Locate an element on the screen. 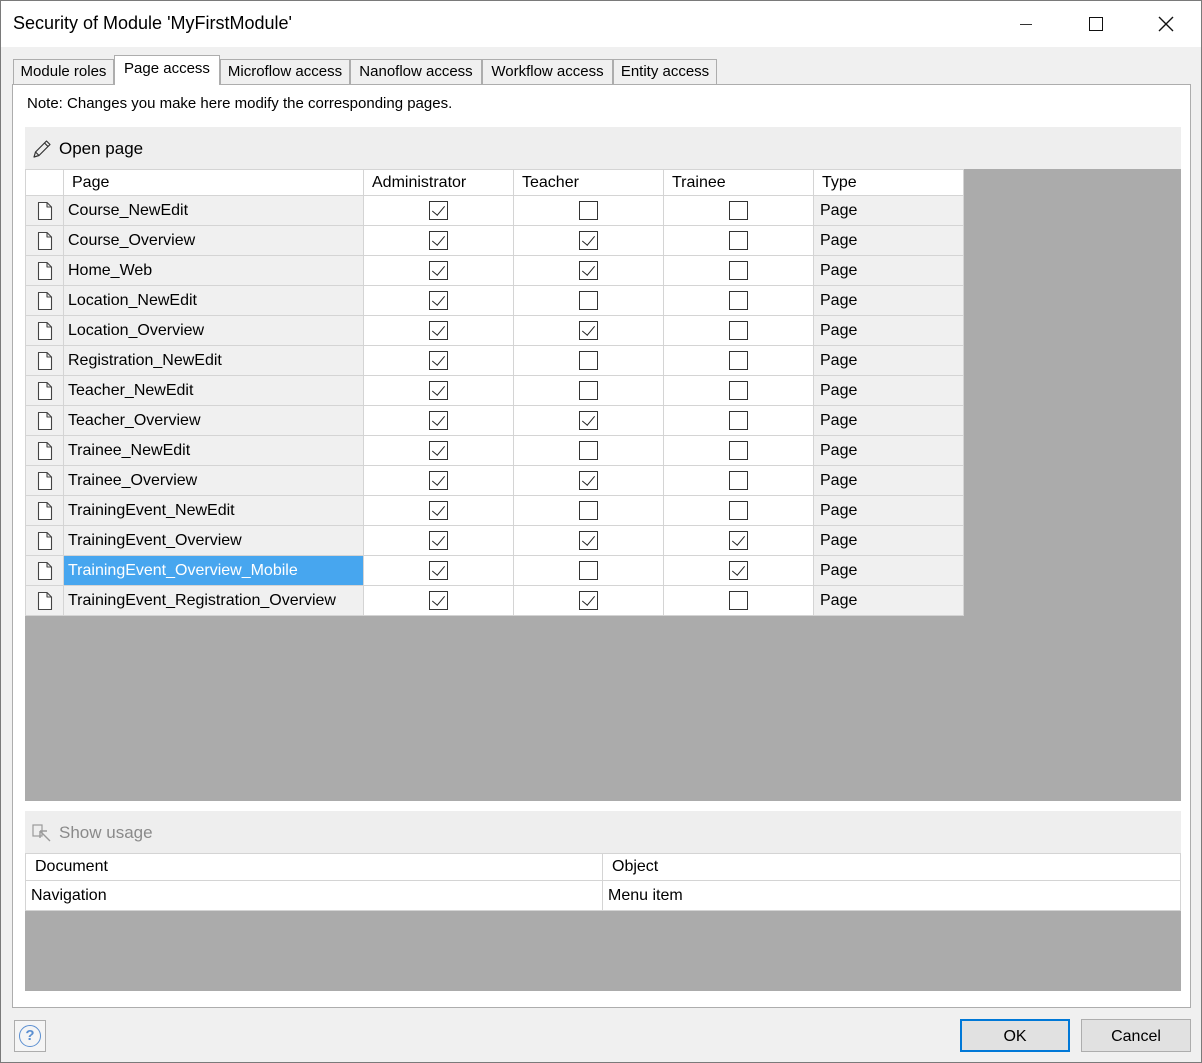 The width and height of the screenshot is (1202, 1063). column-header-trainee: Trainee is located at coordinates (738, 182).